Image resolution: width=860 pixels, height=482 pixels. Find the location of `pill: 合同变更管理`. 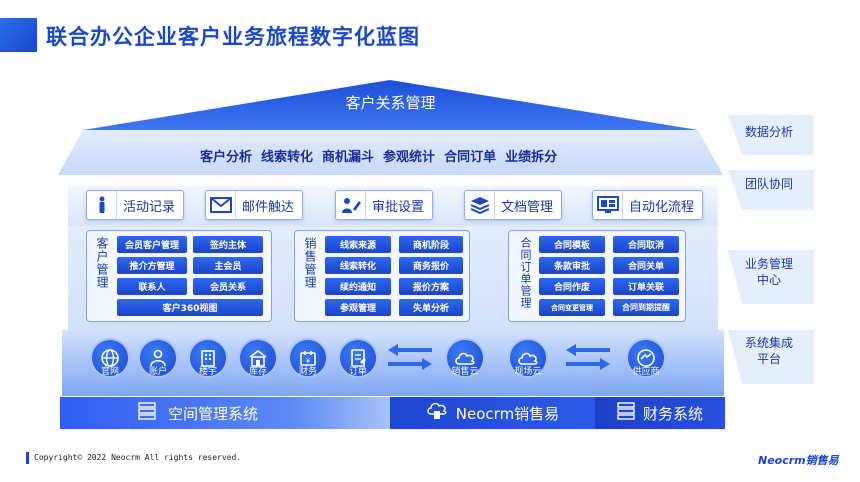

pill: 合同变更管理 is located at coordinates (572, 307).